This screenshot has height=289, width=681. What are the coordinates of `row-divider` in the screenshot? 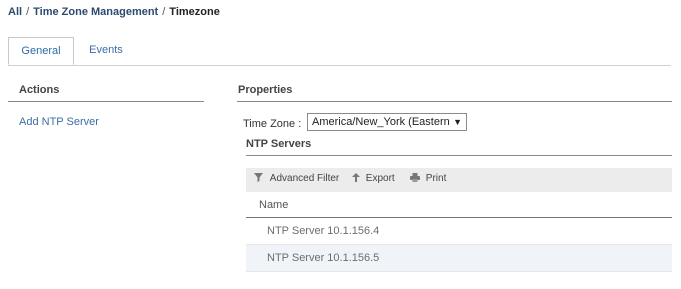 It's located at (459, 271).